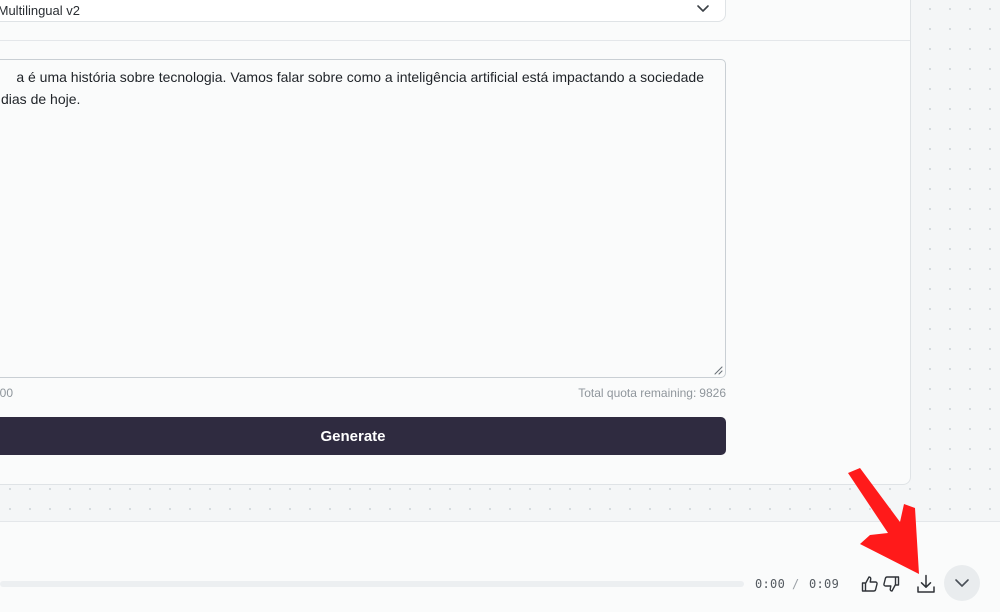 The width and height of the screenshot is (1000, 612). Describe the element at coordinates (455, 40) in the screenshot. I see `section-divider` at that location.